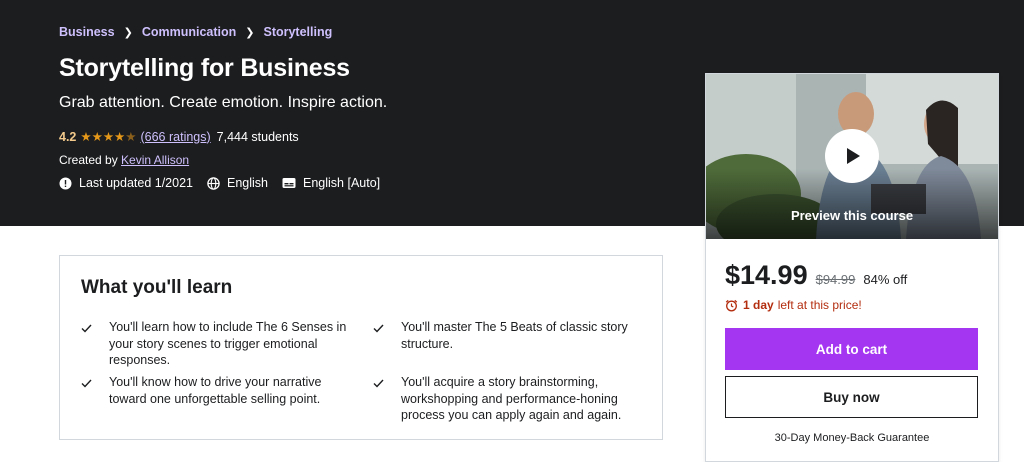 This screenshot has width=1024, height=462. Describe the element at coordinates (65, 183) in the screenshot. I see `alert-icon` at that location.